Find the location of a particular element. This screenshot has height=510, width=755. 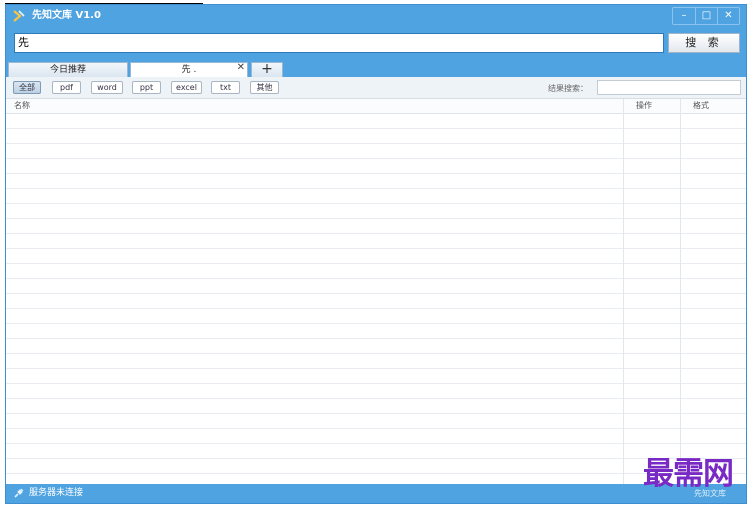

tab-label: 先 . is located at coordinates (189, 70).